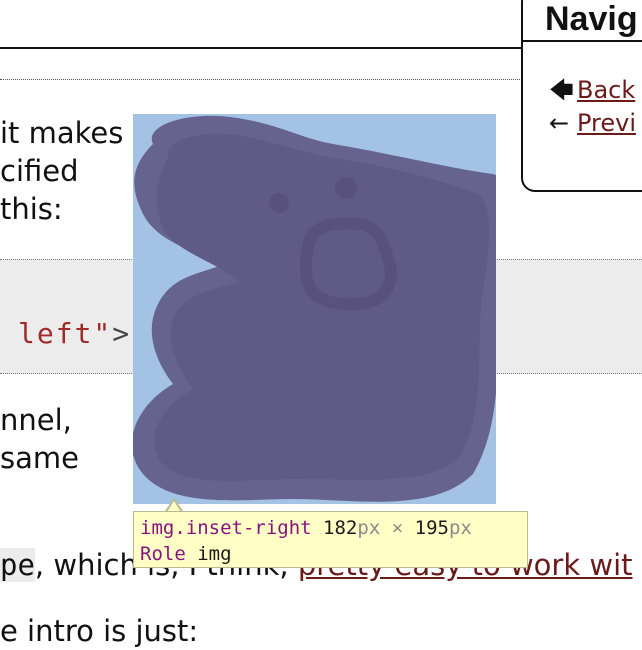 This screenshot has width=642, height=650. Describe the element at coordinates (369, 528) in the screenshot. I see `width-unit: px` at that location.